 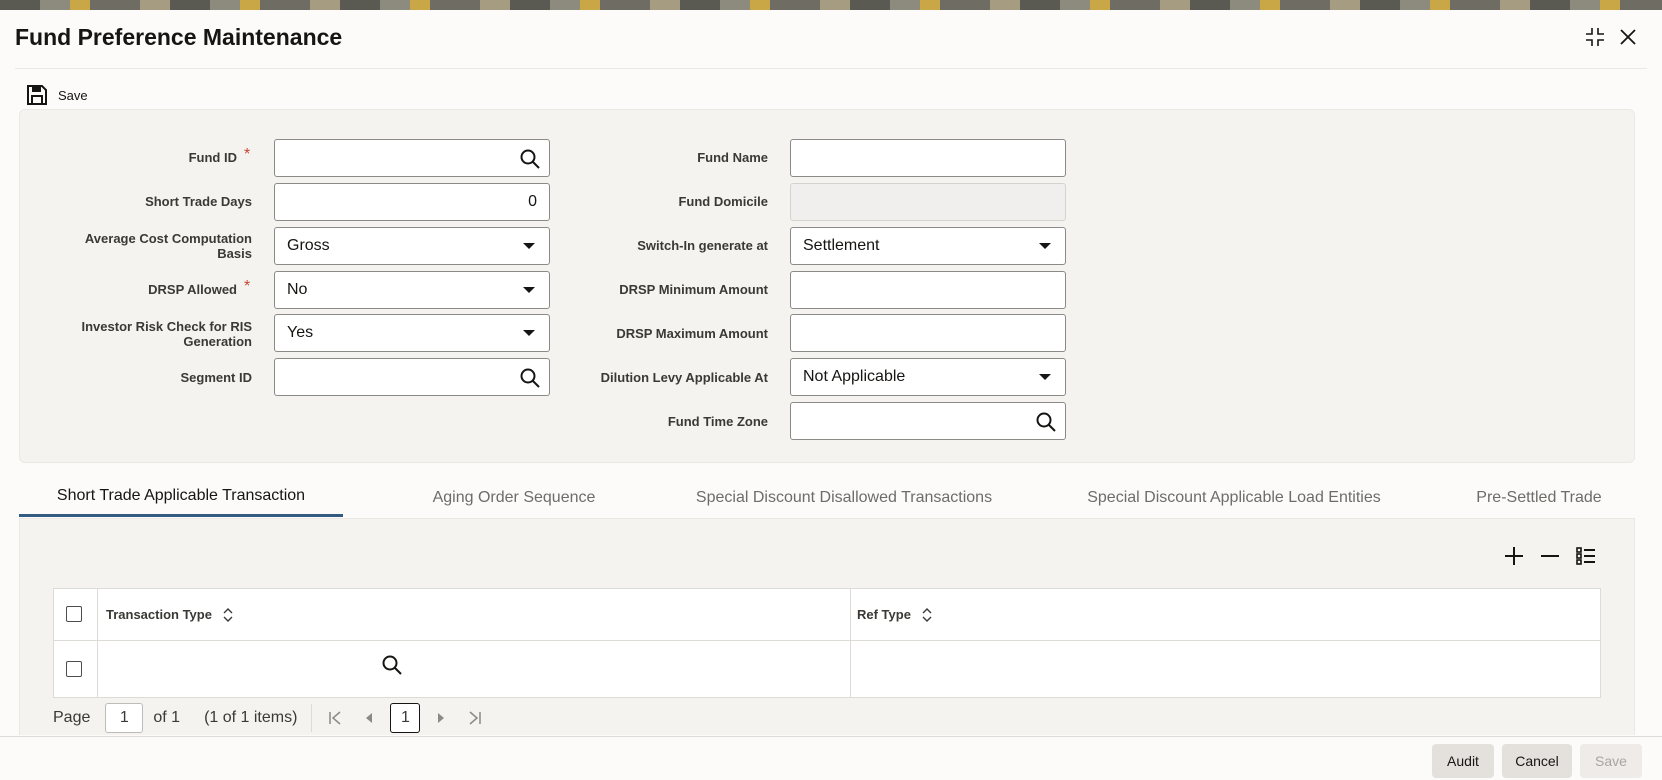 What do you see at coordinates (37, 95) in the screenshot?
I see `save-icon` at bounding box center [37, 95].